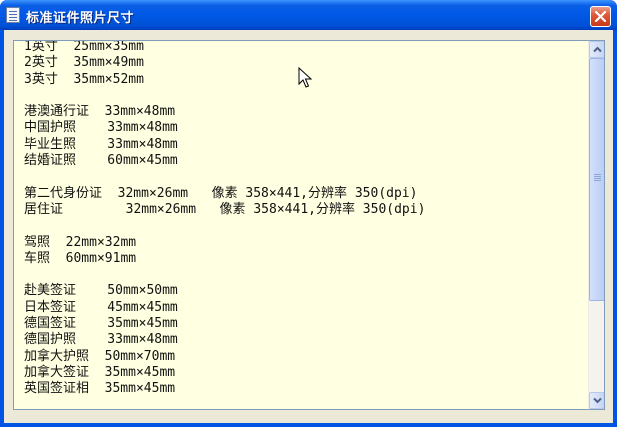  Describe the element at coordinates (596, 179) in the screenshot. I see `scroll-thumb` at that location.